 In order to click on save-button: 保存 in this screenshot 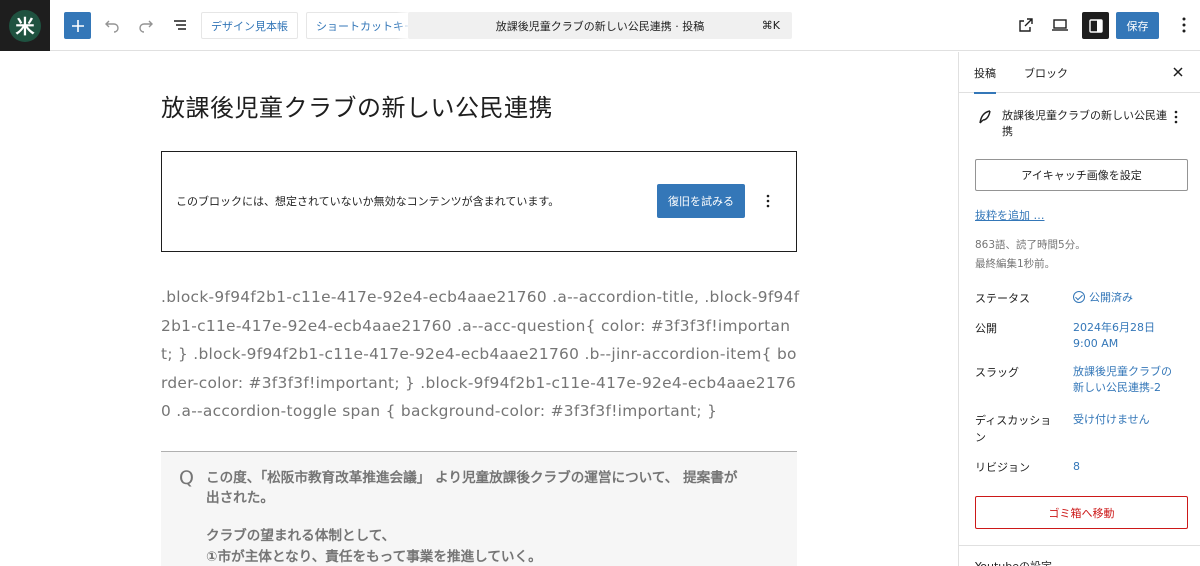, I will do `click(1137, 25)`.